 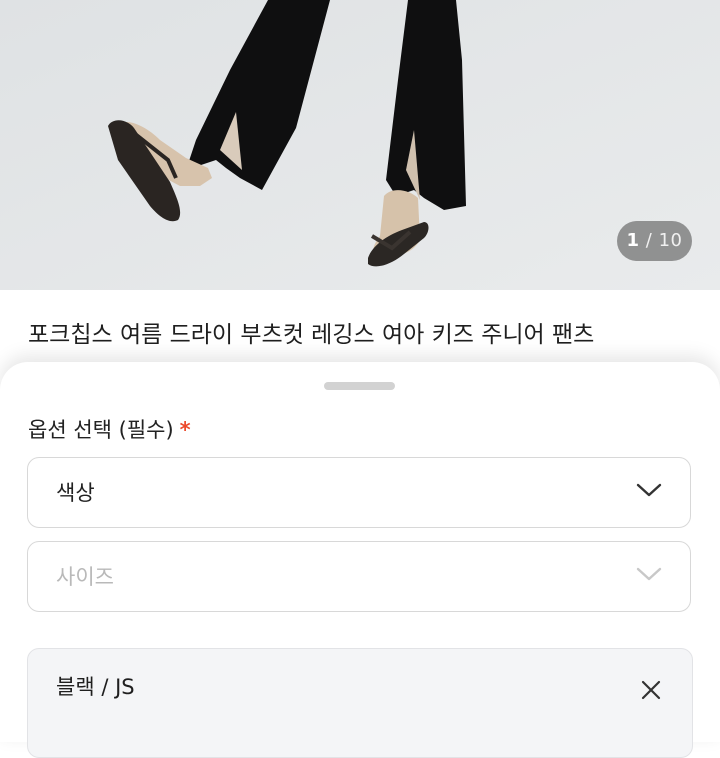 I want to click on image-counter-current: 1, so click(x=633, y=240).